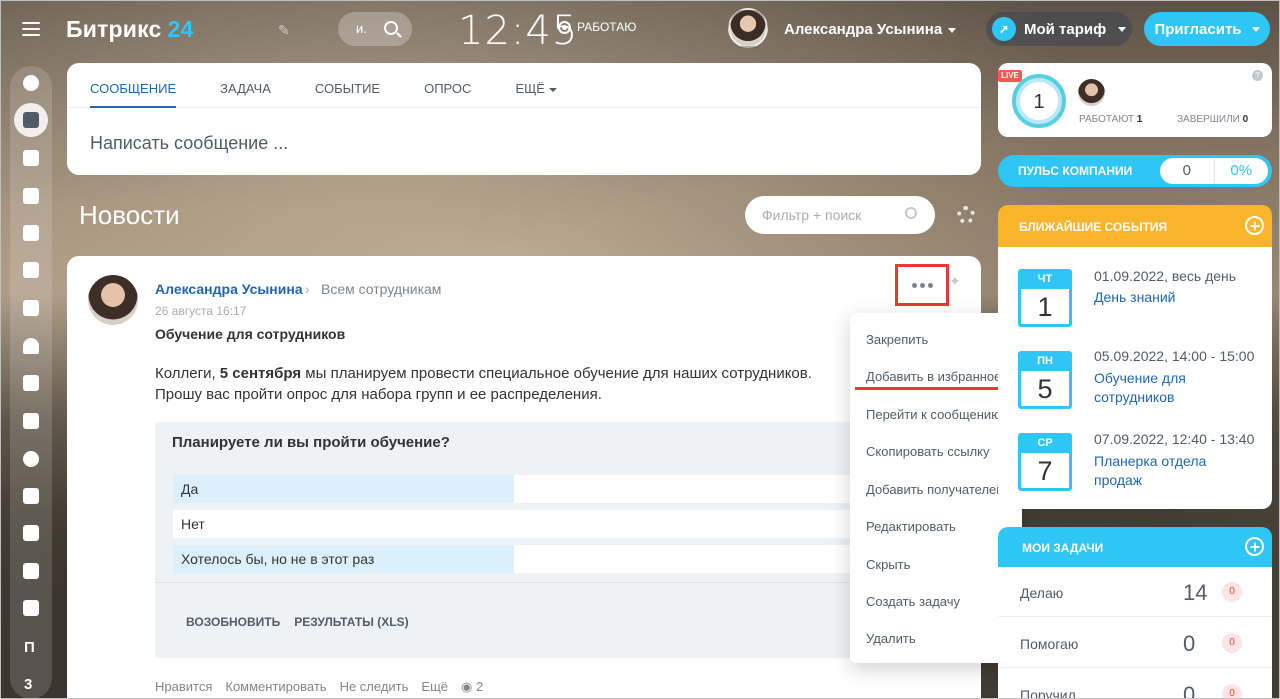 The width and height of the screenshot is (1280, 699). I want to click on more-link: Ещё, so click(434, 687).